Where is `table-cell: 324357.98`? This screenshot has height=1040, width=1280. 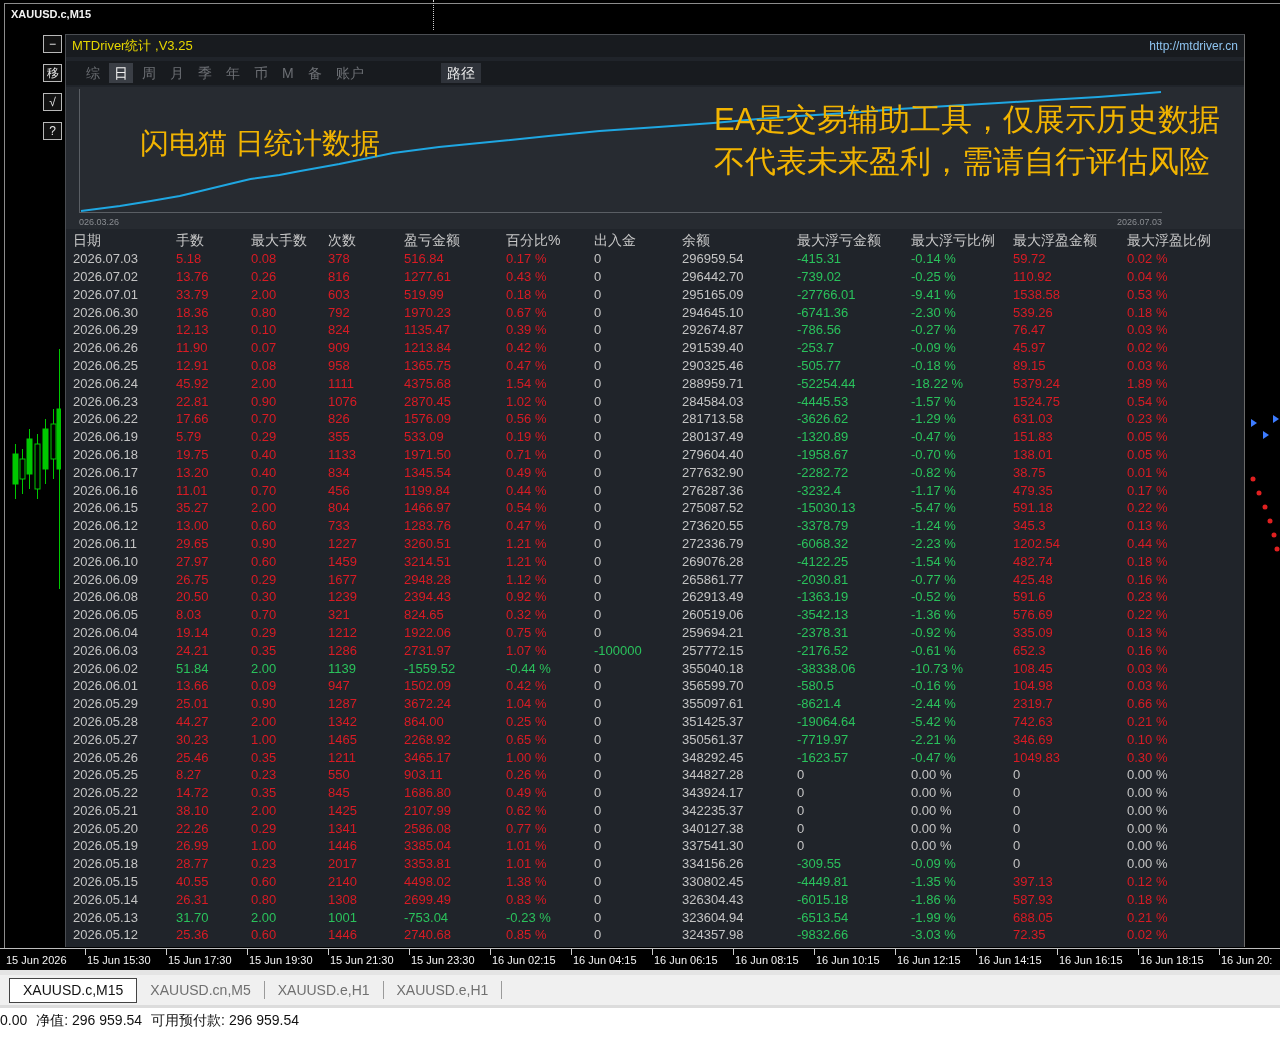 table-cell: 324357.98 is located at coordinates (713, 935).